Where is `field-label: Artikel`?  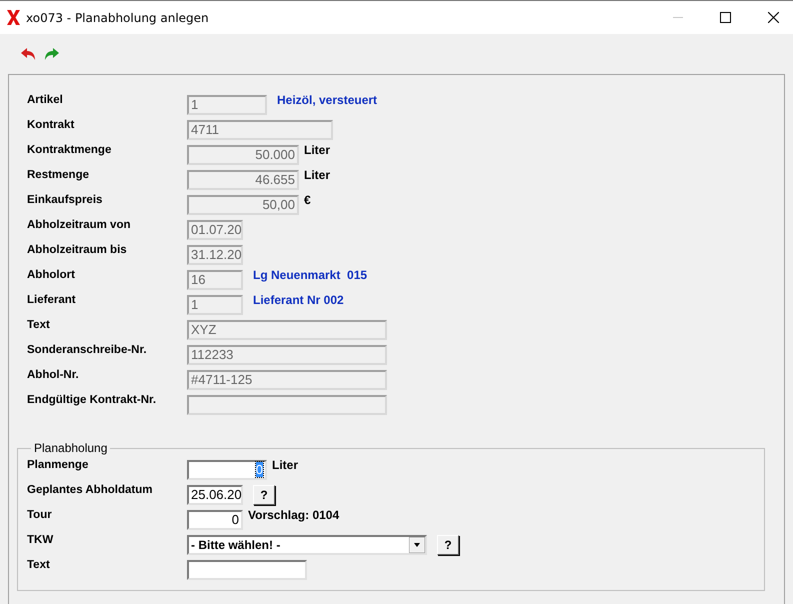 field-label: Artikel is located at coordinates (45, 99).